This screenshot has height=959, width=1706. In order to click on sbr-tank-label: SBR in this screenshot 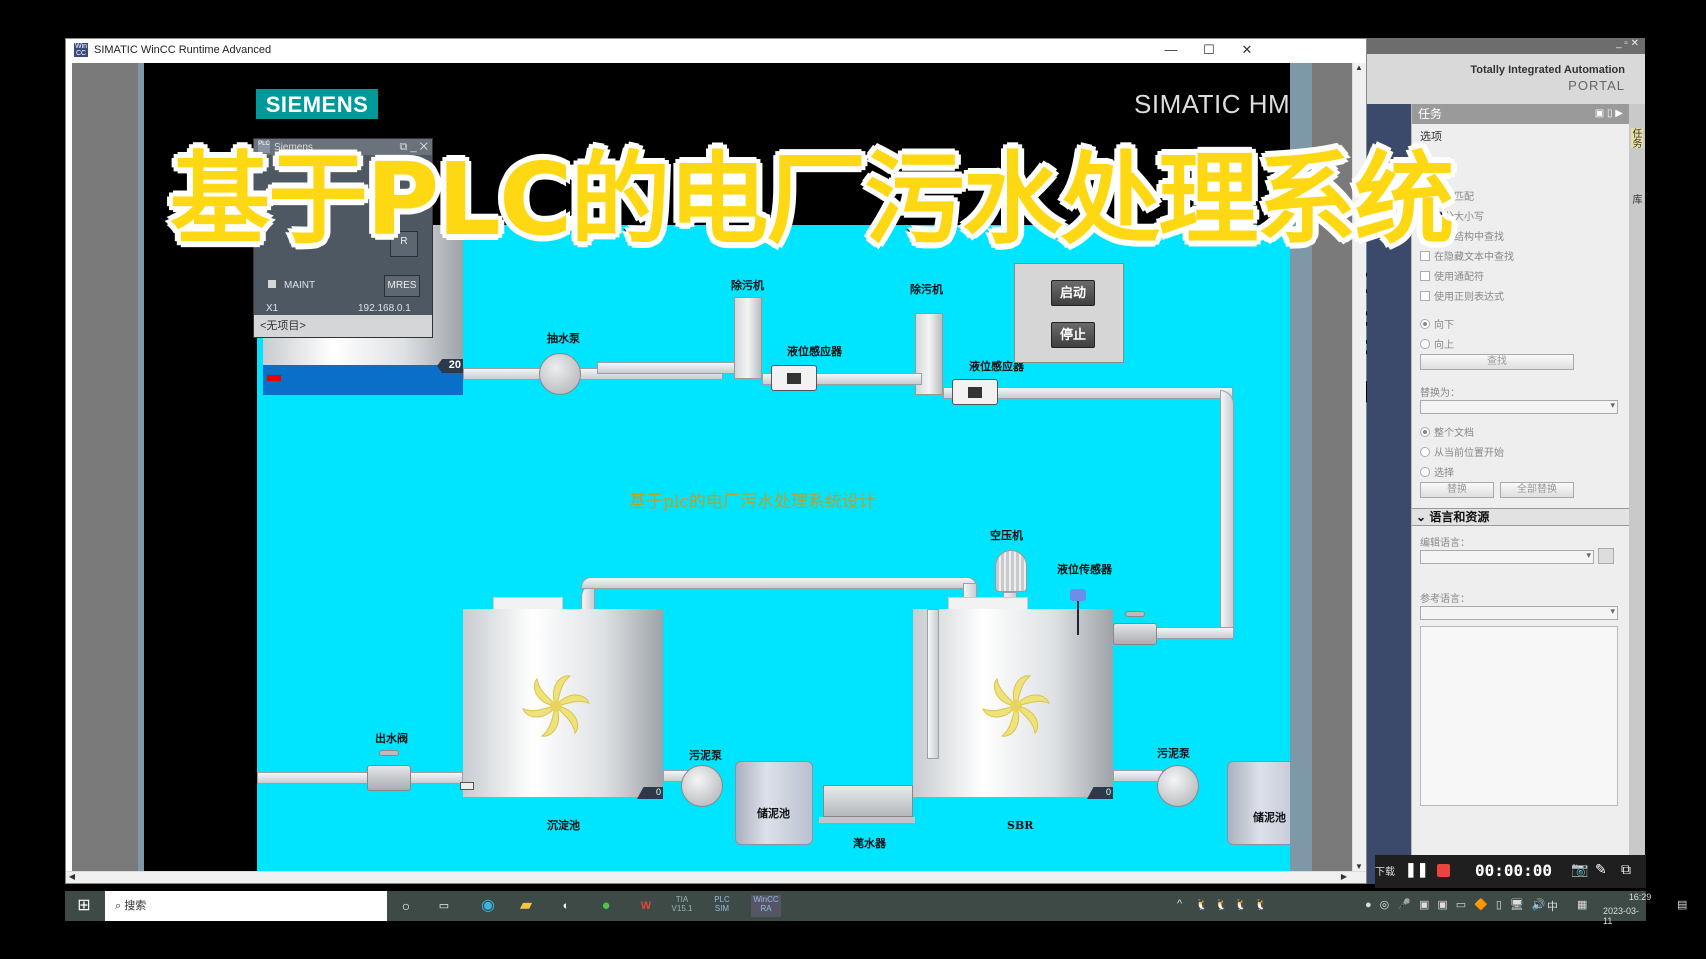, I will do `click(1020, 825)`.